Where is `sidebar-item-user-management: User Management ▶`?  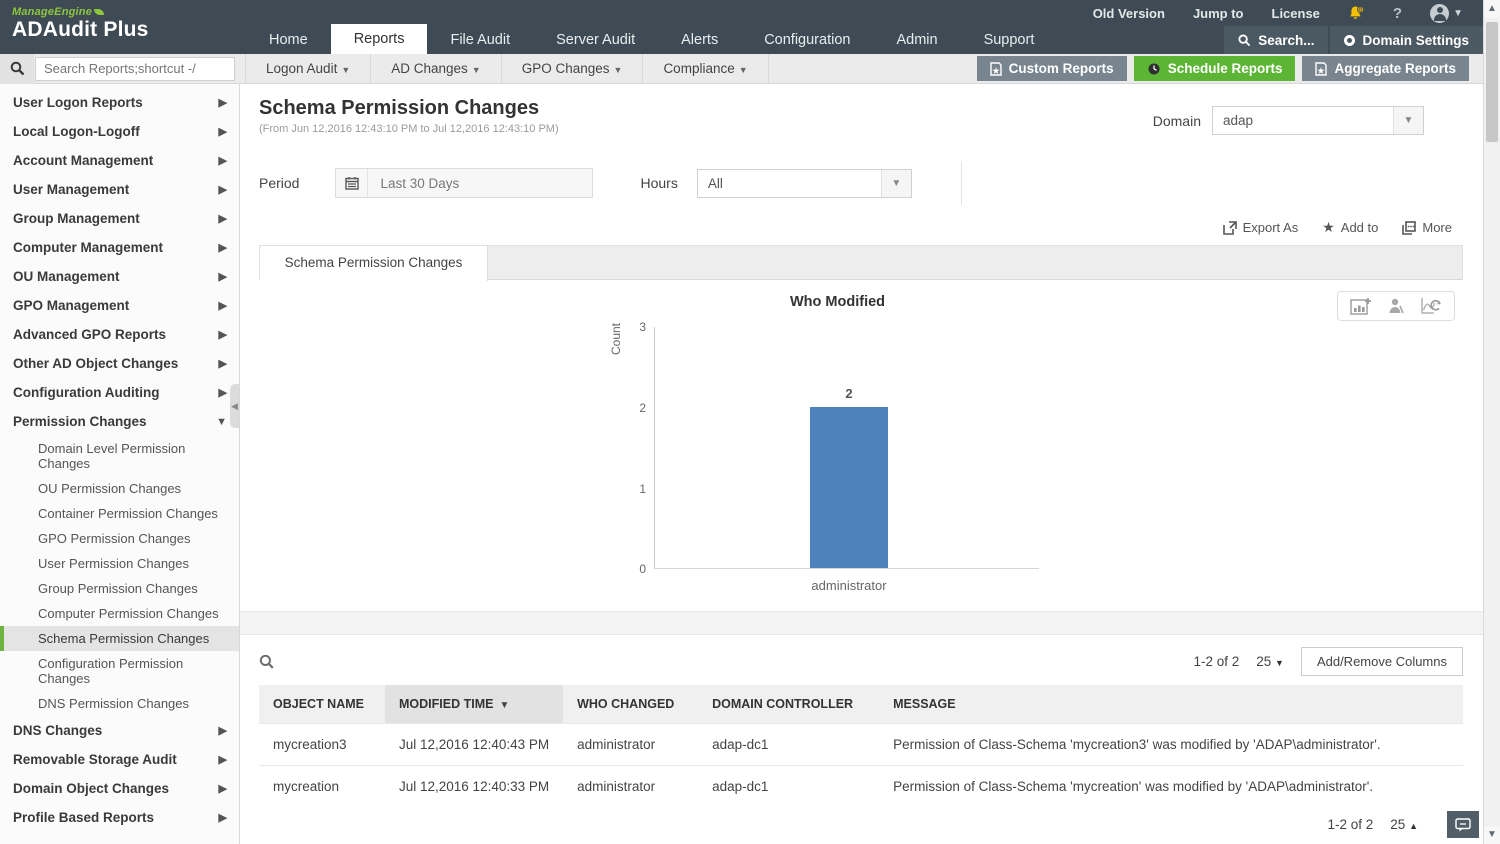
sidebar-item-user-management: User Management ▶ is located at coordinates (119, 189).